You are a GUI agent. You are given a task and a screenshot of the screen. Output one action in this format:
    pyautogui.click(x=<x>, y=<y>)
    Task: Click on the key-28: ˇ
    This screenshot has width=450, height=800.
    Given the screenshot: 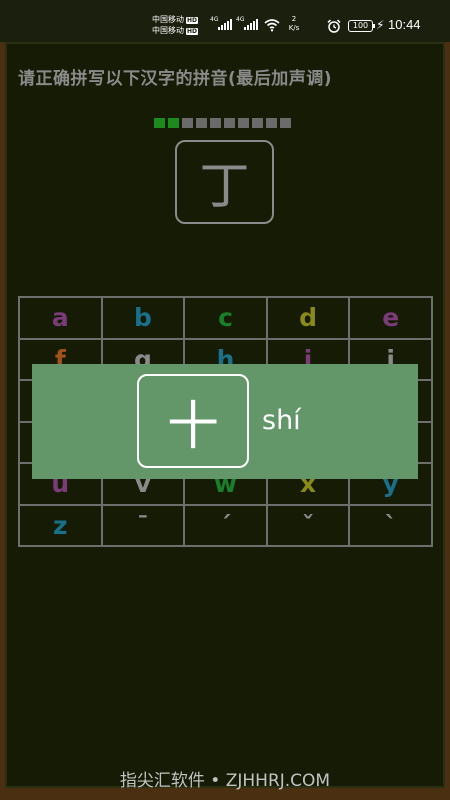 What is the action you would take?
    pyautogui.click(x=308, y=525)
    